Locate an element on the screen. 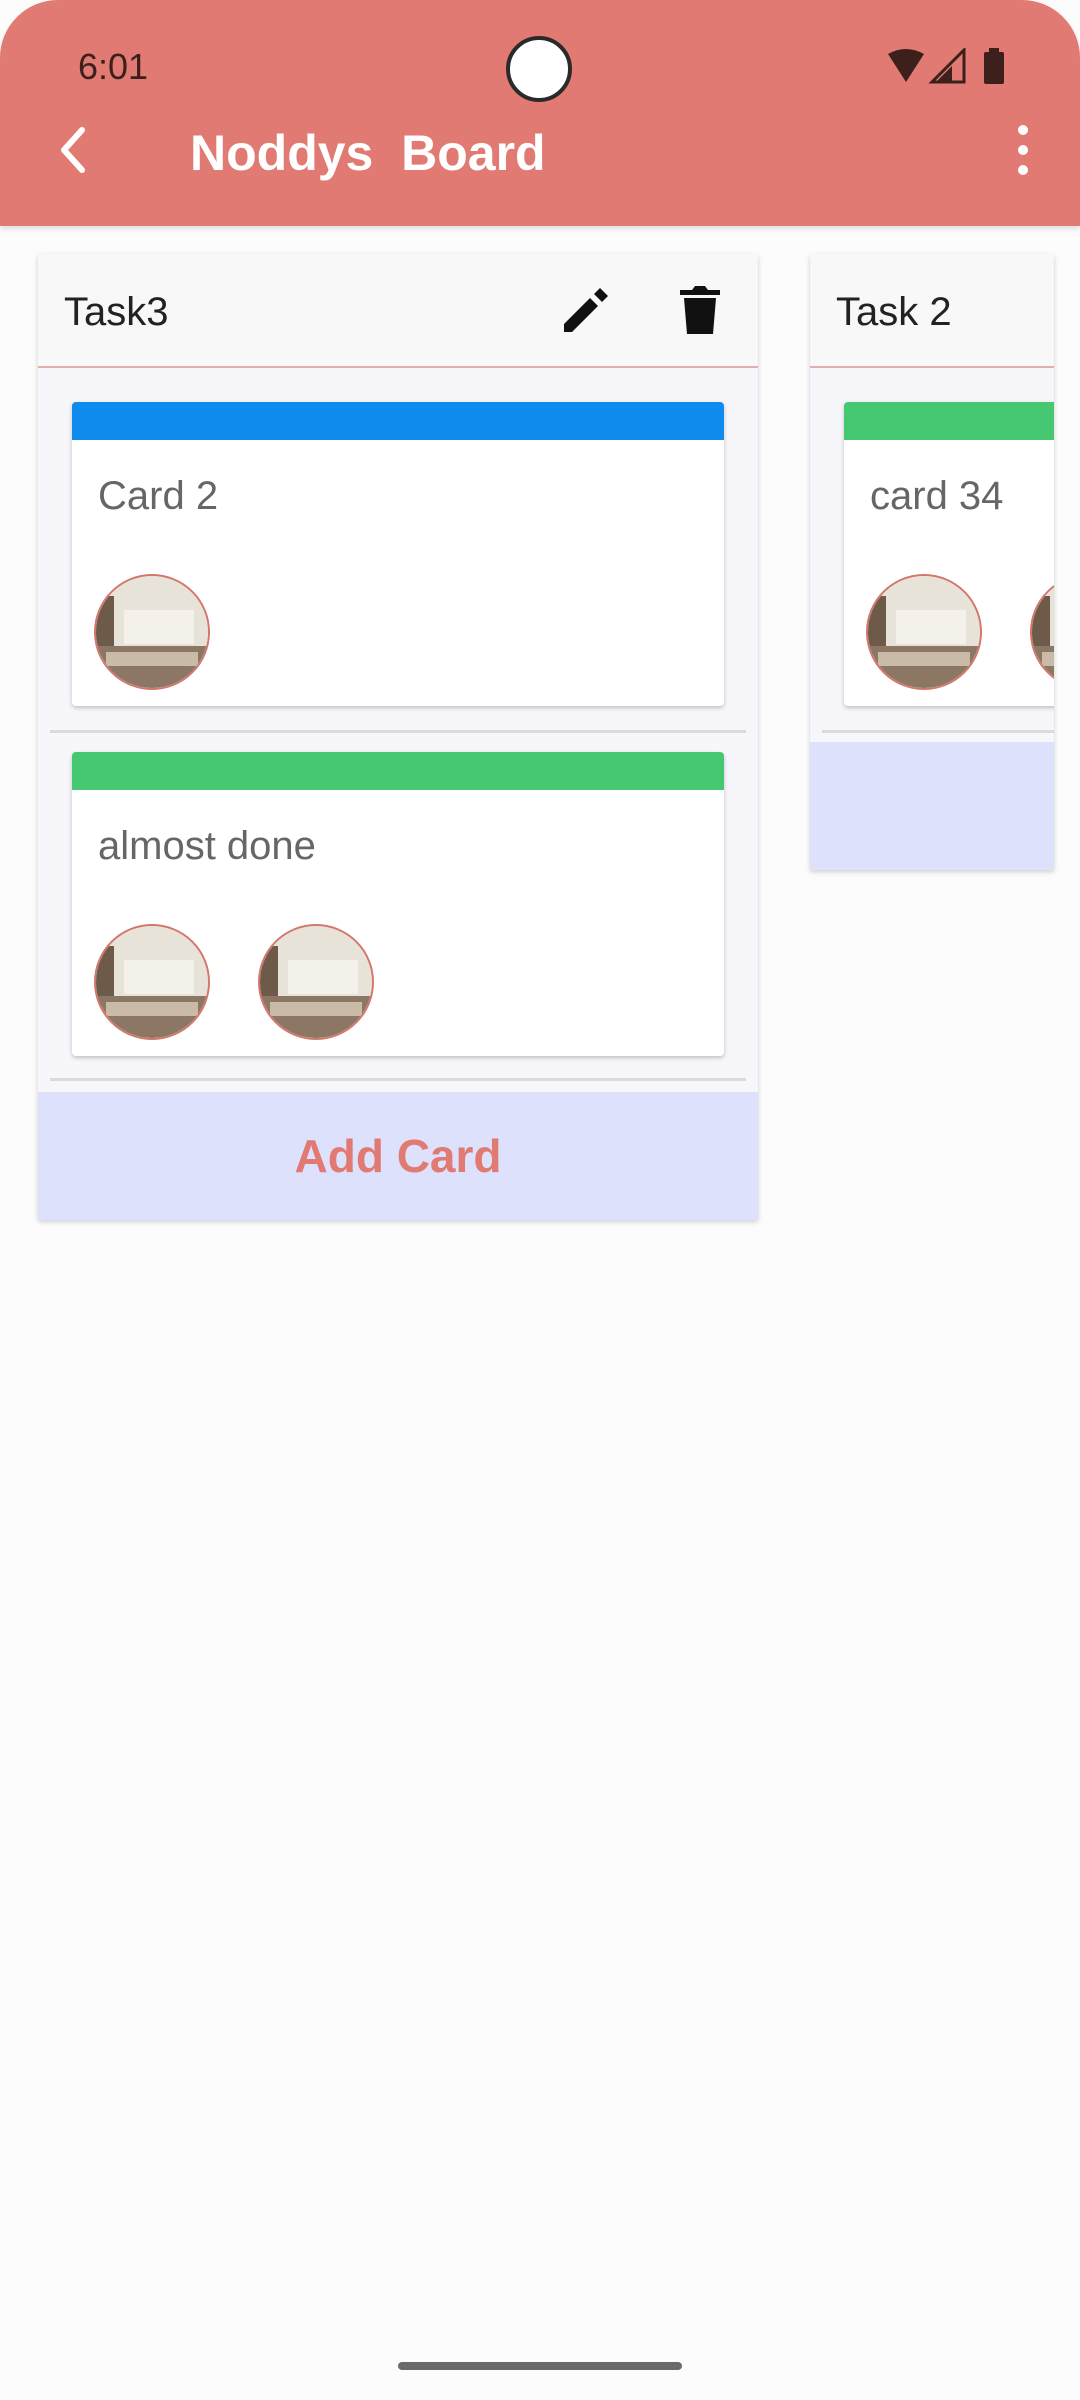 This screenshot has width=1080, height=2400. edit-icon is located at coordinates (586, 310).